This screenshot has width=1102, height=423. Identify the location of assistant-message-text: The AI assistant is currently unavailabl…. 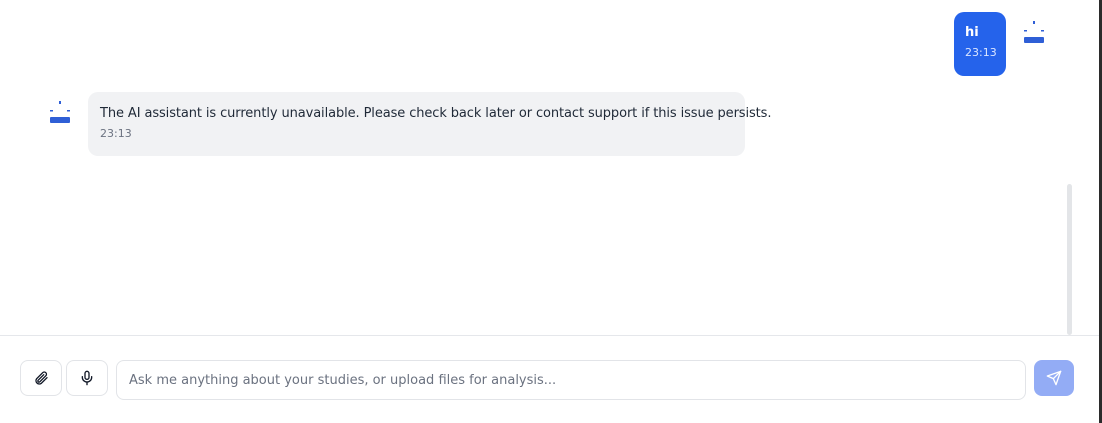
(436, 113).